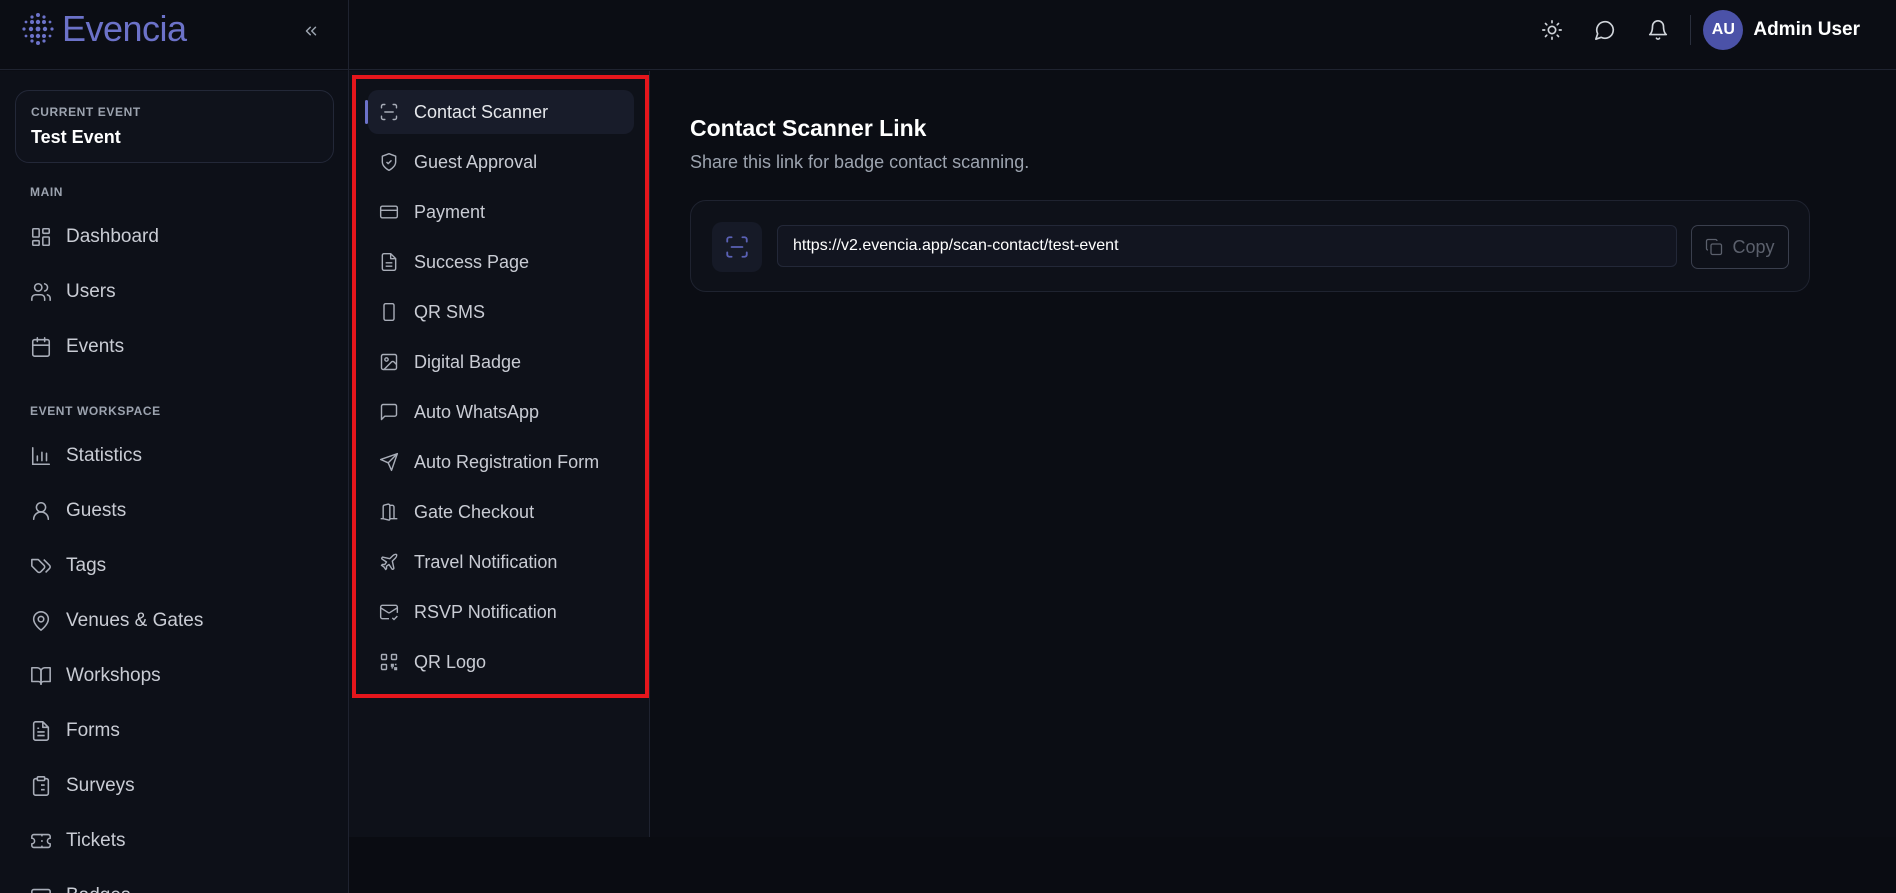  What do you see at coordinates (174, 456) in the screenshot?
I see `sidebar-item-statistics: Statistics` at bounding box center [174, 456].